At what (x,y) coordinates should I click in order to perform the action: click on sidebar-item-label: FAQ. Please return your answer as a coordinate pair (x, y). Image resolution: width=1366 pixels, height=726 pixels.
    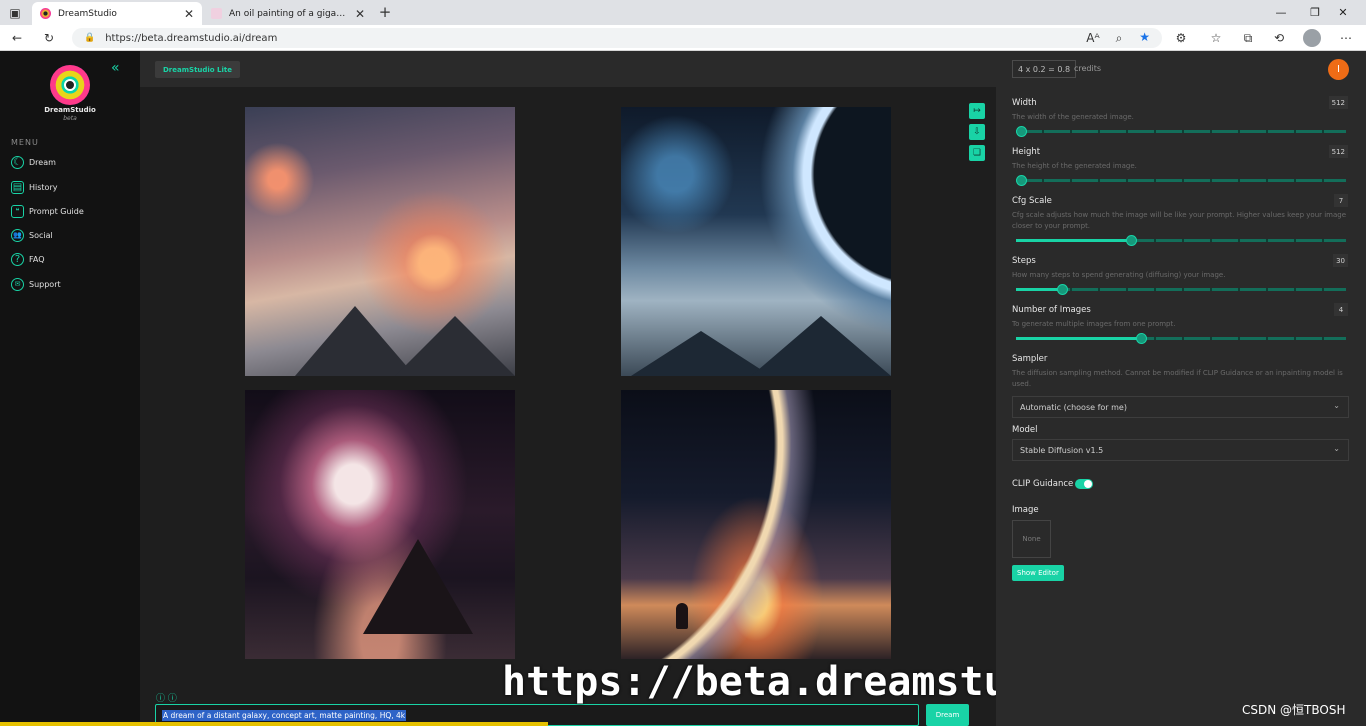
    Looking at the image, I should click on (37, 259).